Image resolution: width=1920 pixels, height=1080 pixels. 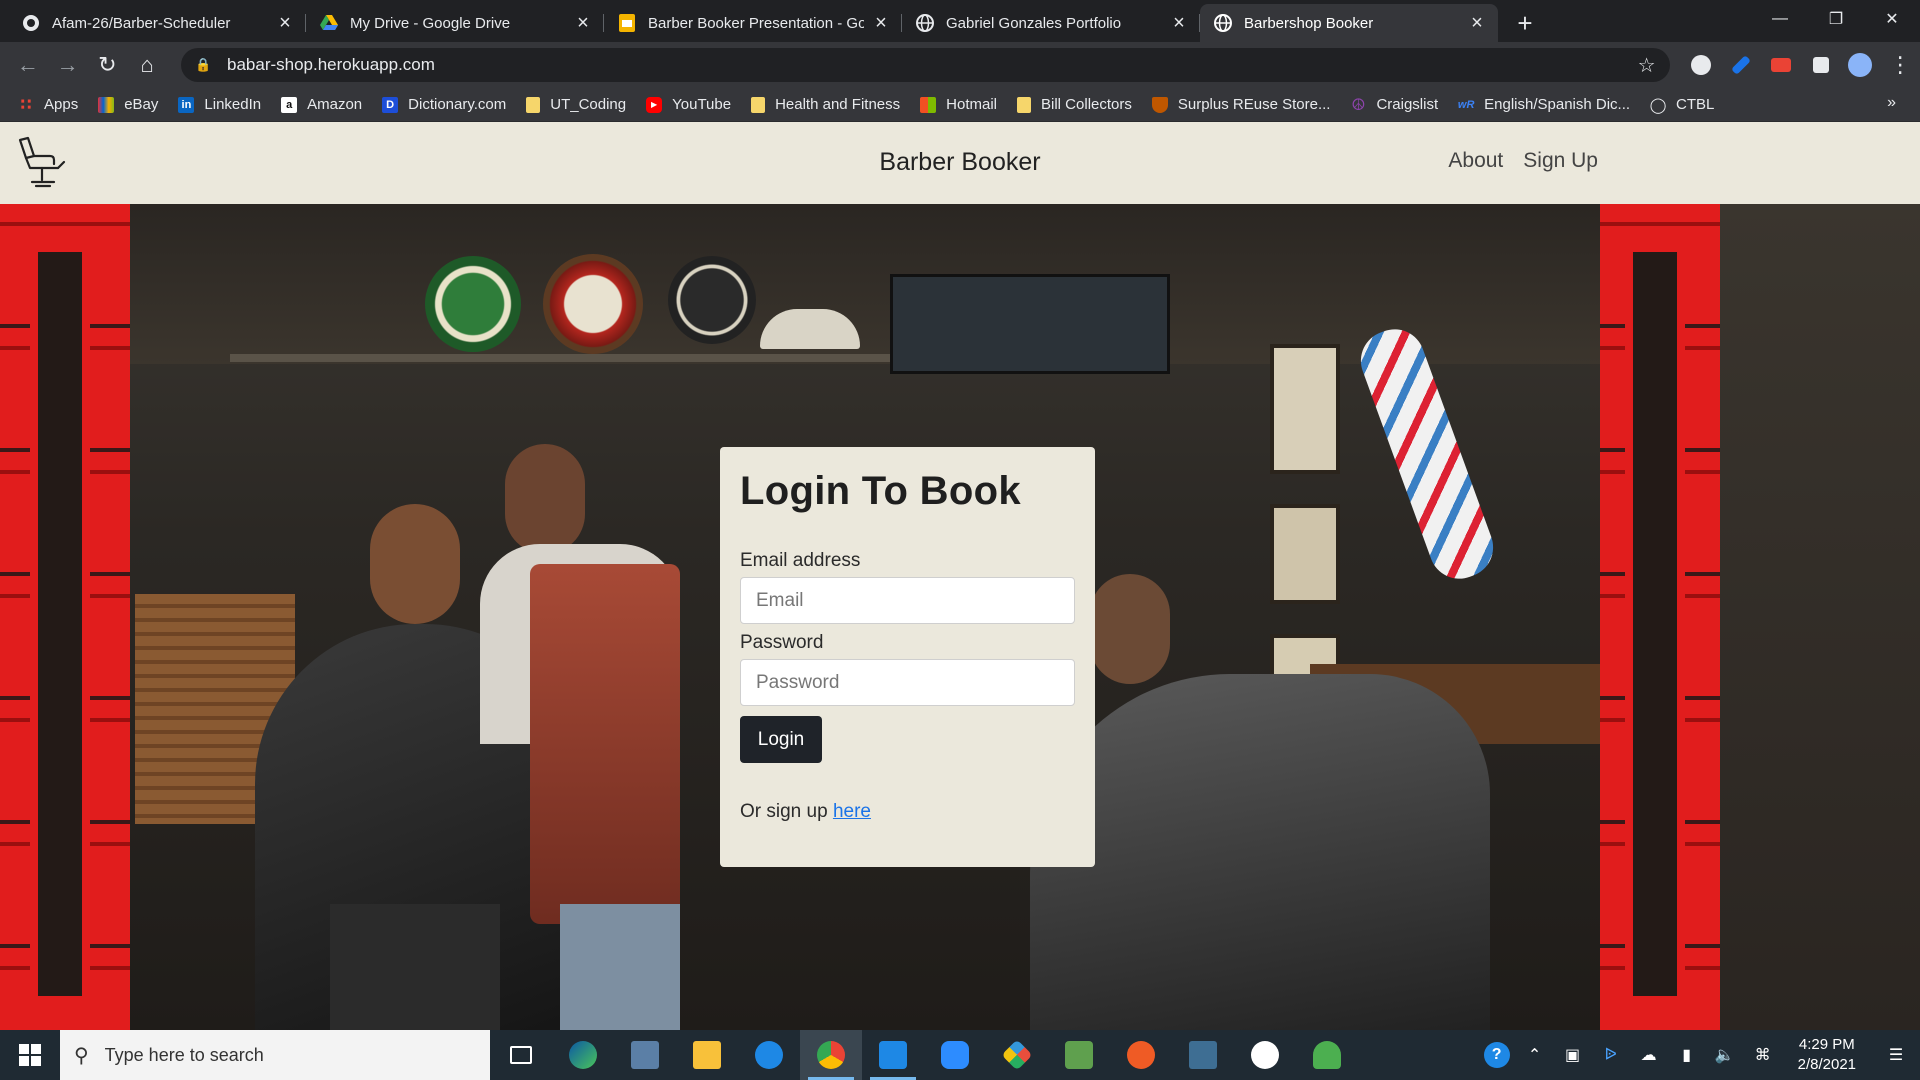 I want to click on bookmark-star-icon: ☆, so click(x=1647, y=65).